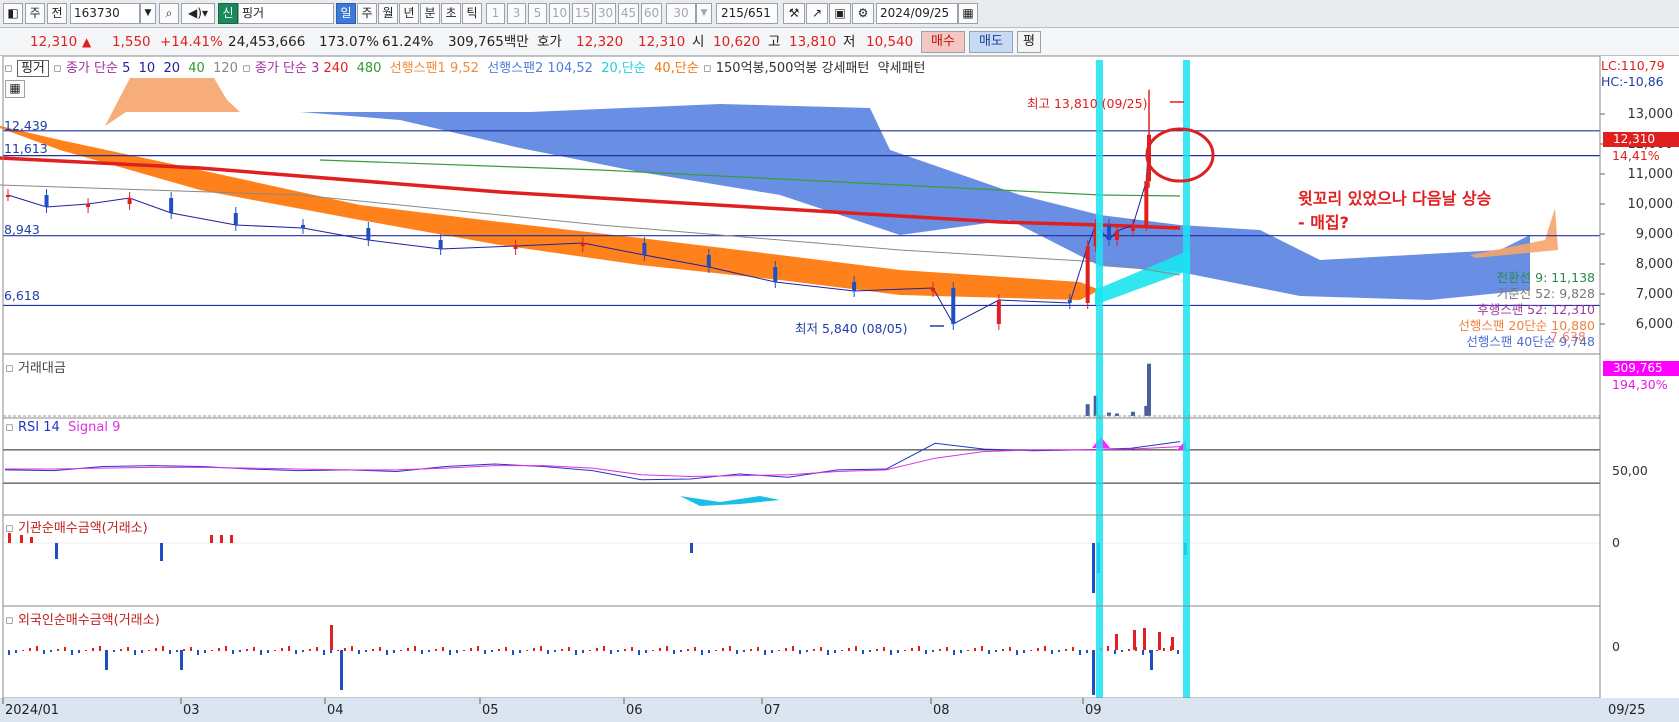 This screenshot has height=722, width=1679. What do you see at coordinates (11, 620) in the screenshot?
I see `panel-square-icon: ▫` at bounding box center [11, 620].